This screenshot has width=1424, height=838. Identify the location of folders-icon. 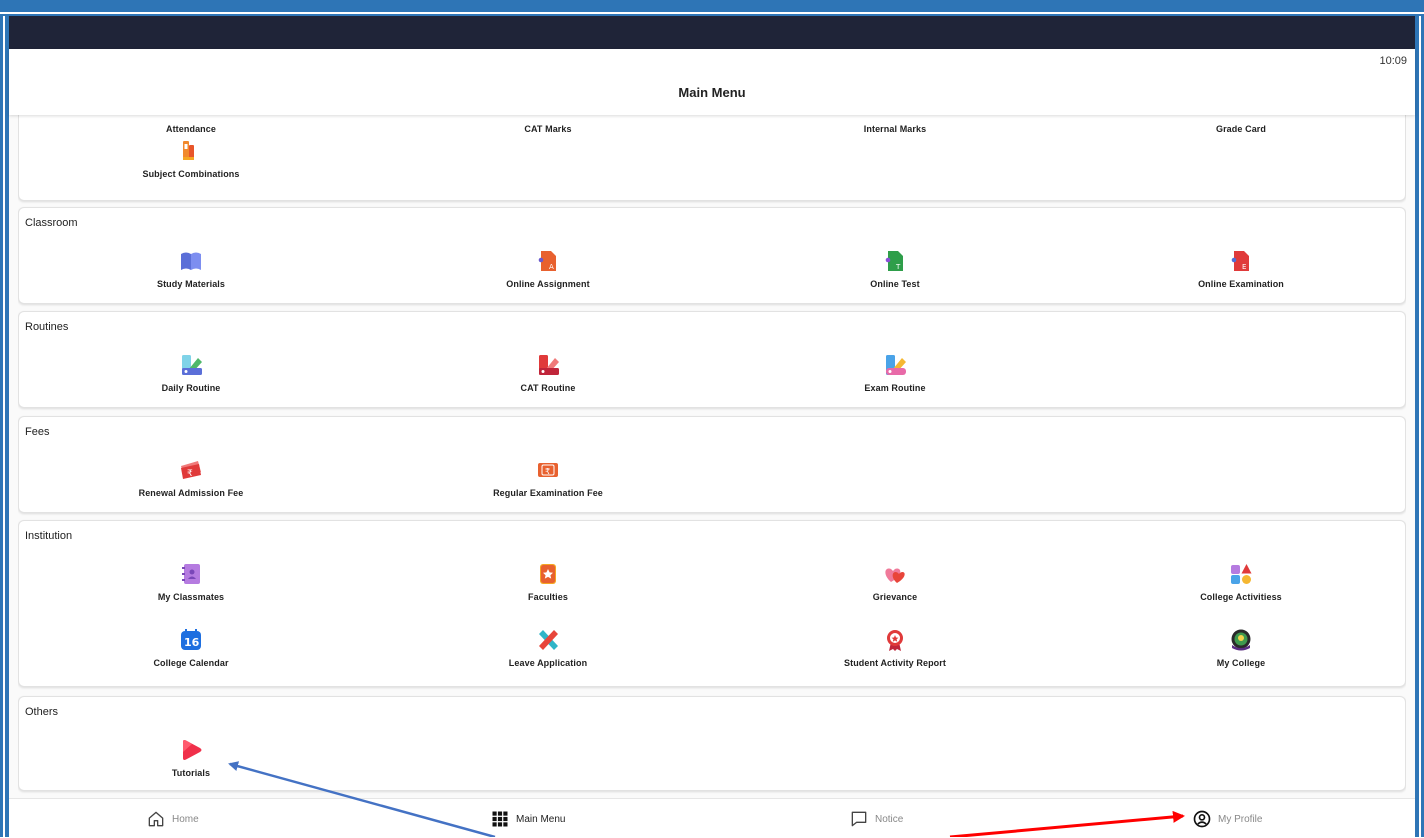
(188, 150).